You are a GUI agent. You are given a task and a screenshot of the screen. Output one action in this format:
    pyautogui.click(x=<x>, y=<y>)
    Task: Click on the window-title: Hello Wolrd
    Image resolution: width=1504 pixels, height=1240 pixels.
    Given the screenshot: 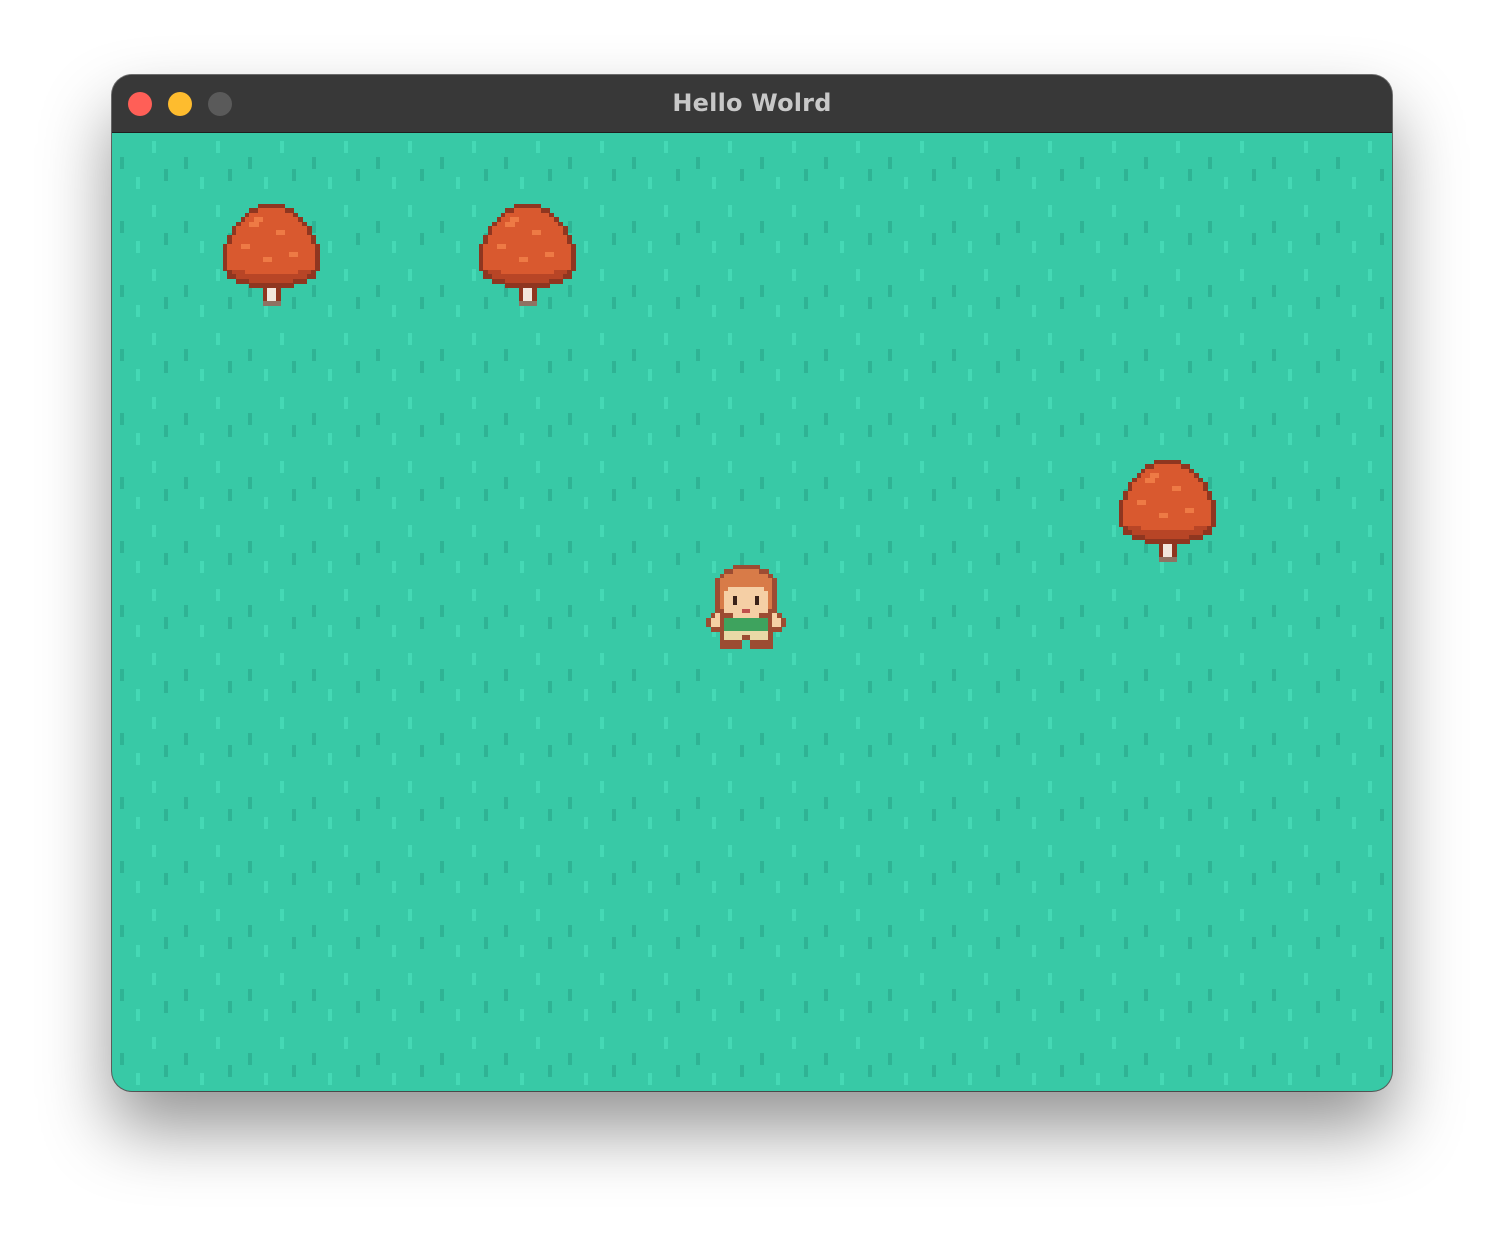 What is the action you would take?
    pyautogui.click(x=752, y=103)
    